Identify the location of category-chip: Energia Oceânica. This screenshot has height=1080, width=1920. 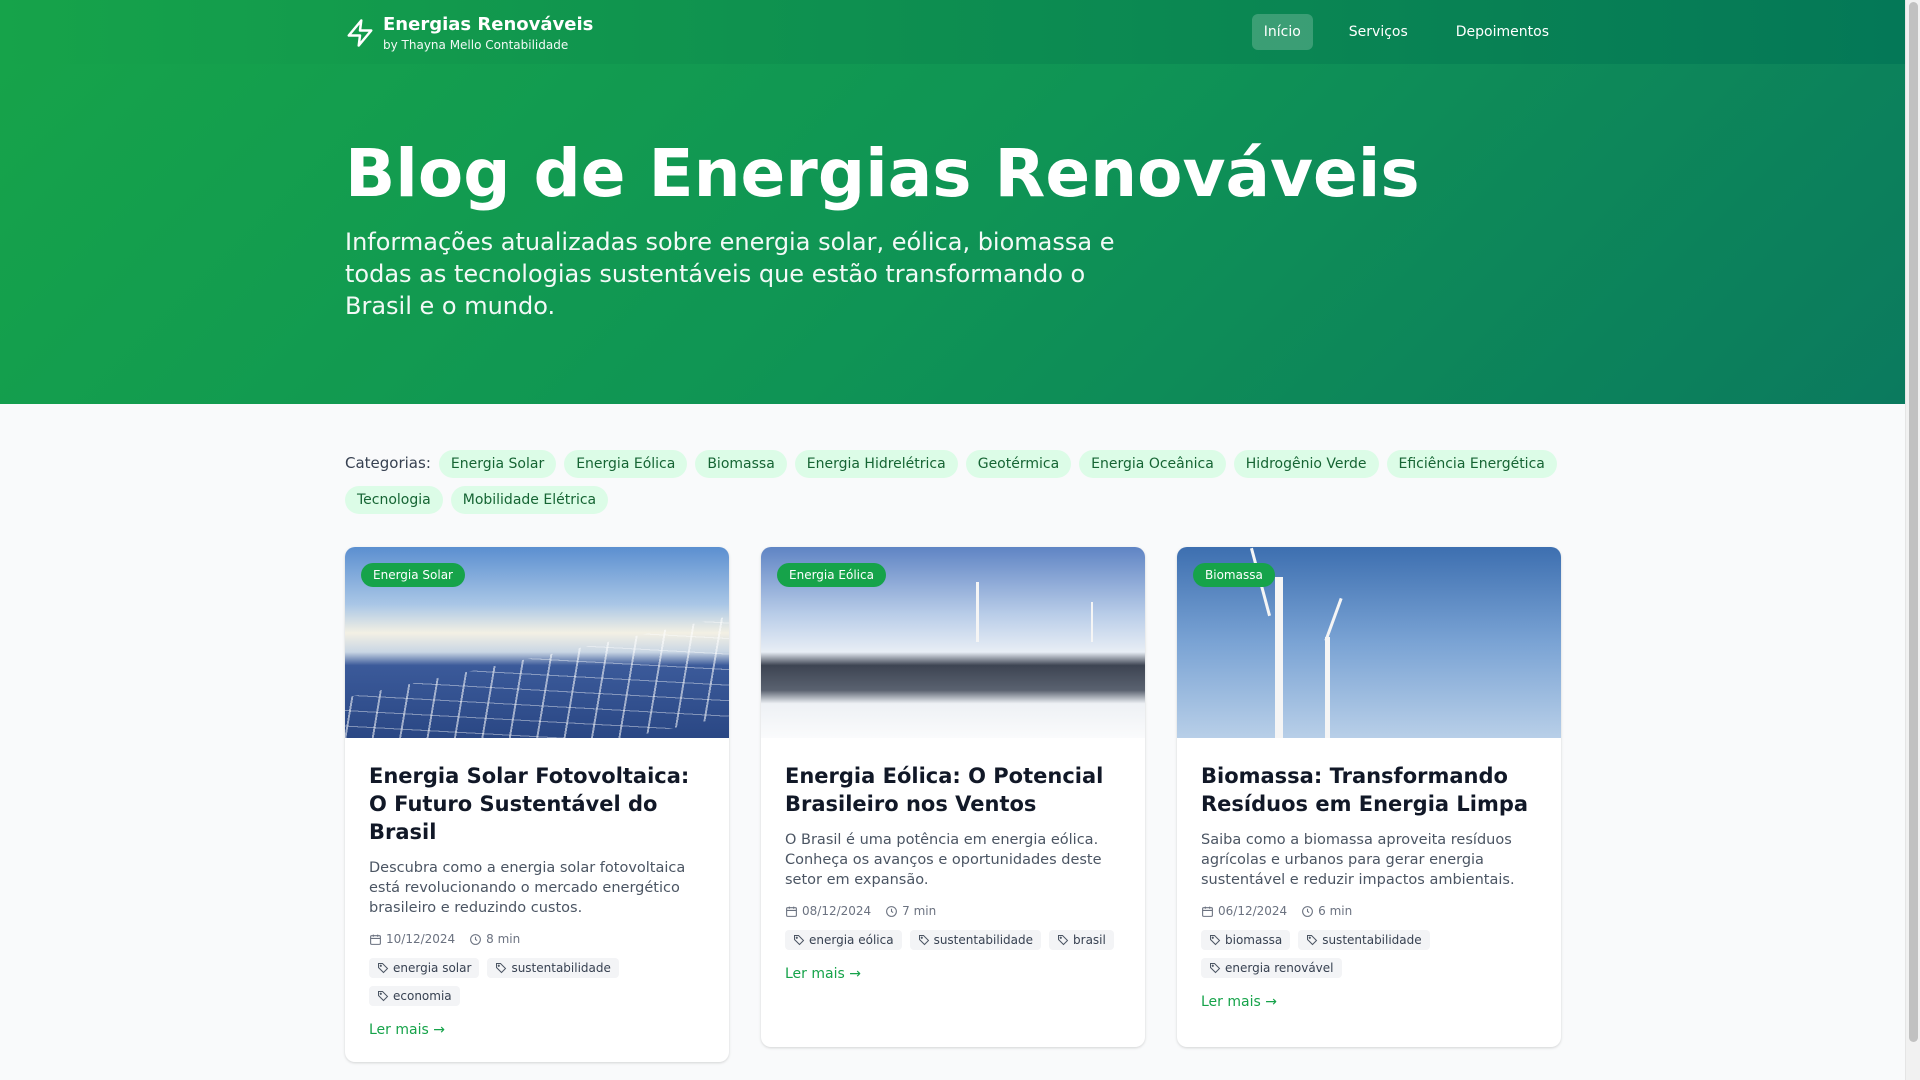
(1152, 464).